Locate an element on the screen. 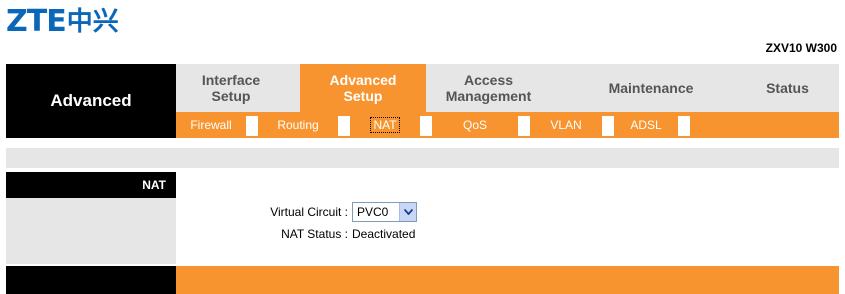  nav-access-management: Access Management is located at coordinates (488, 88).